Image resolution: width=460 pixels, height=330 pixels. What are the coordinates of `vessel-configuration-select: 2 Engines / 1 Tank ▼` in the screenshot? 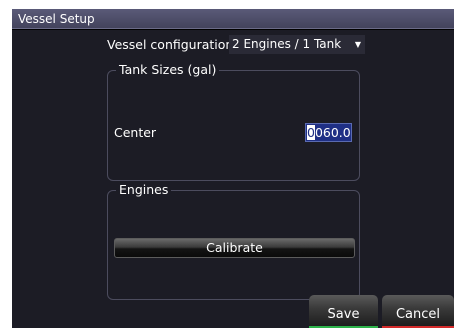 It's located at (297, 44).